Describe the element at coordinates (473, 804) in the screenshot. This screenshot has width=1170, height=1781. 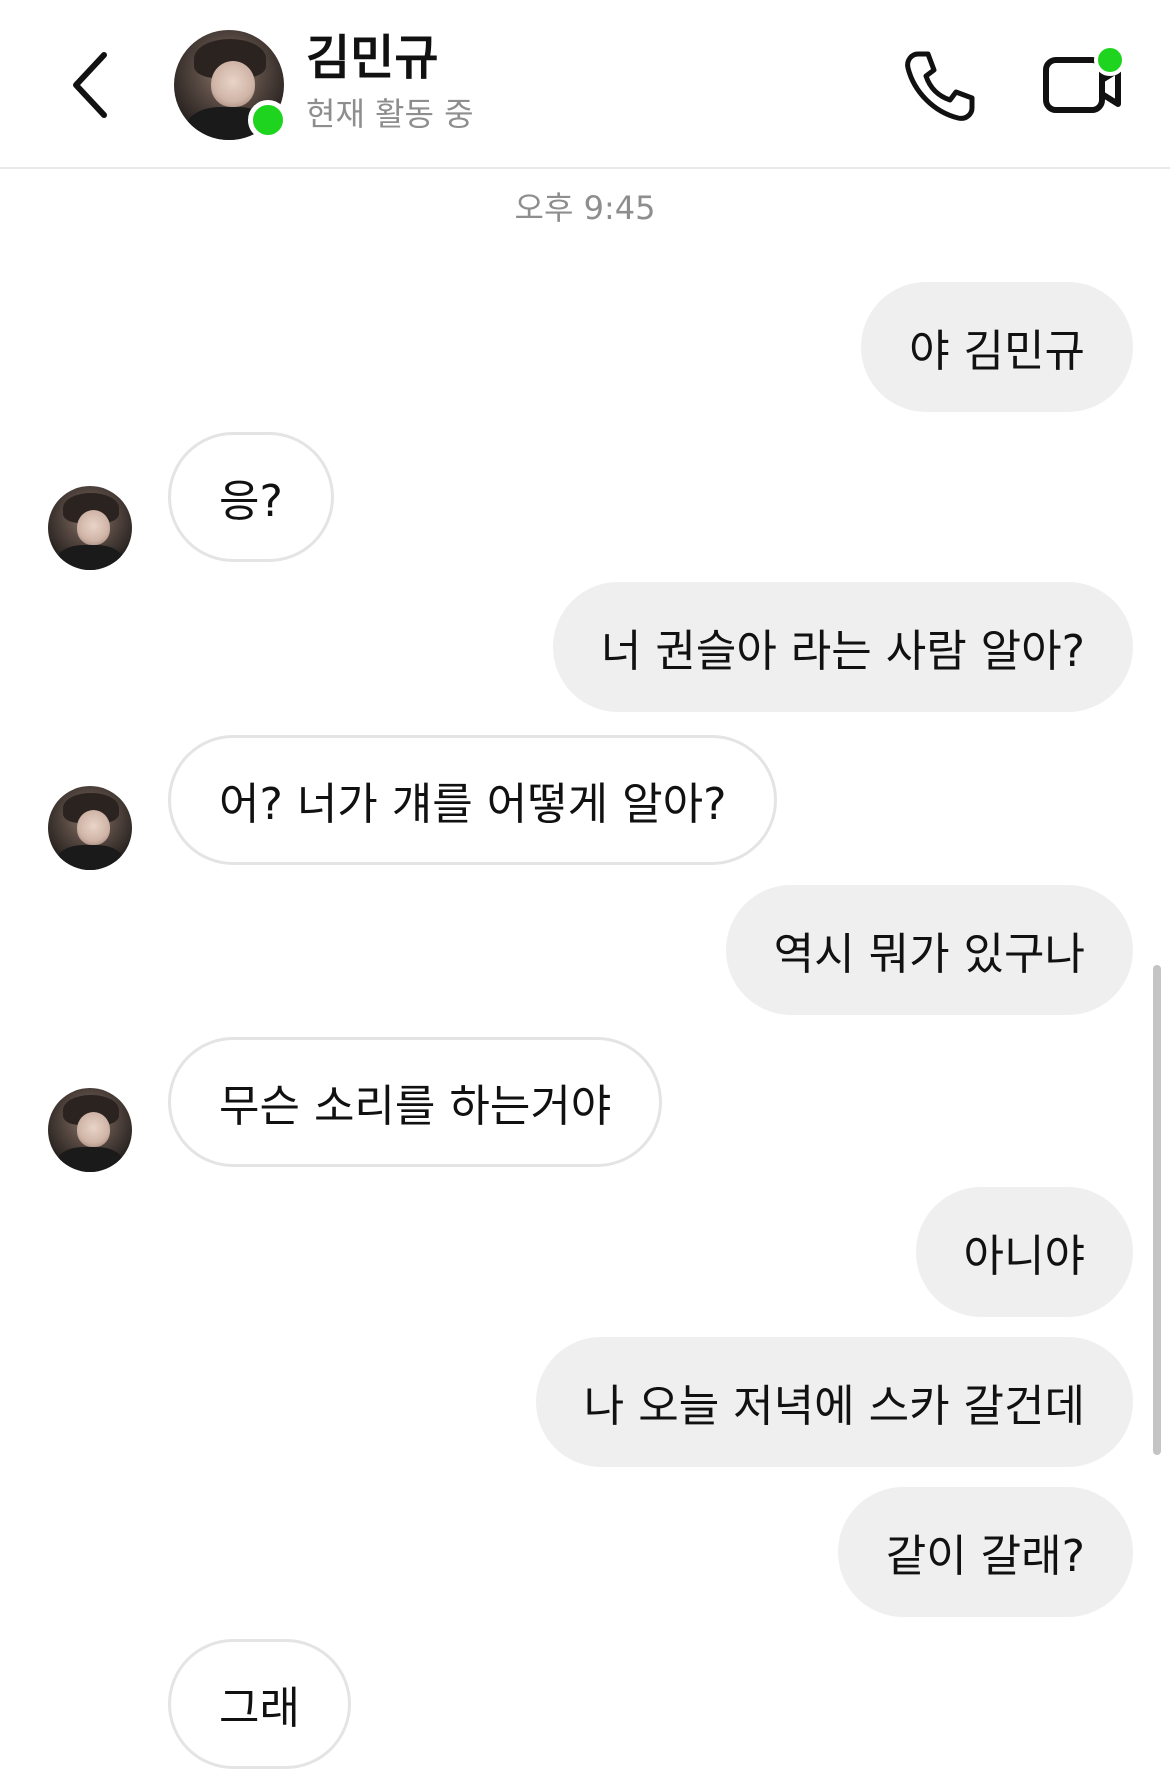
I see `message-text: 어? 너가 걔를 어떻게 알아?` at that location.